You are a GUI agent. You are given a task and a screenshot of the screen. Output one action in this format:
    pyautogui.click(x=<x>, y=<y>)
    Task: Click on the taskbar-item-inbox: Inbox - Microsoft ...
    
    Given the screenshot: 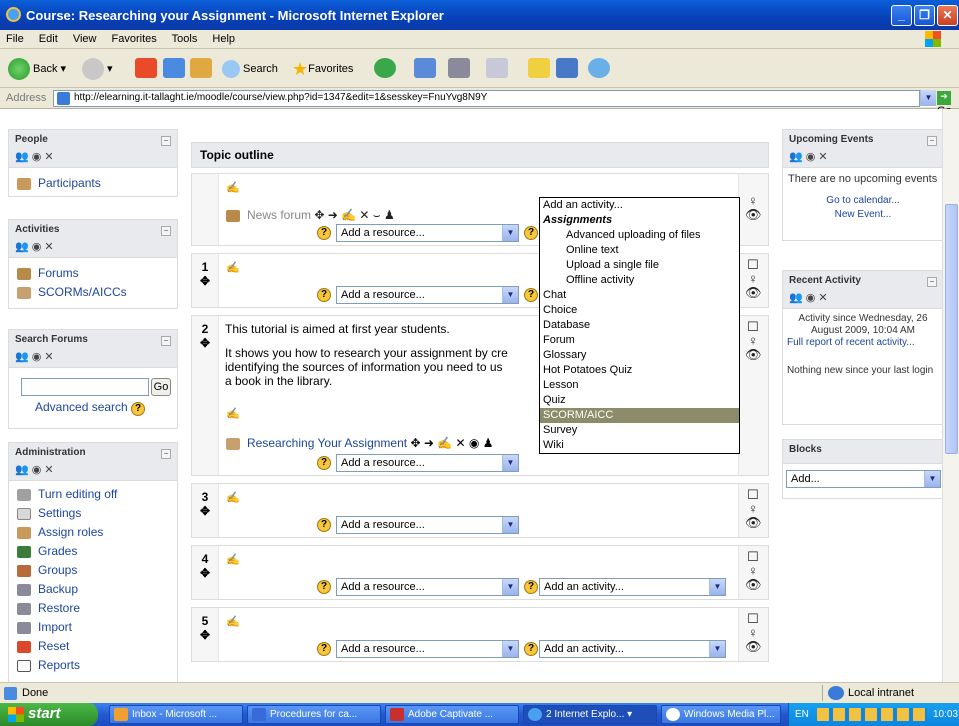 What is the action you would take?
    pyautogui.click(x=176, y=714)
    